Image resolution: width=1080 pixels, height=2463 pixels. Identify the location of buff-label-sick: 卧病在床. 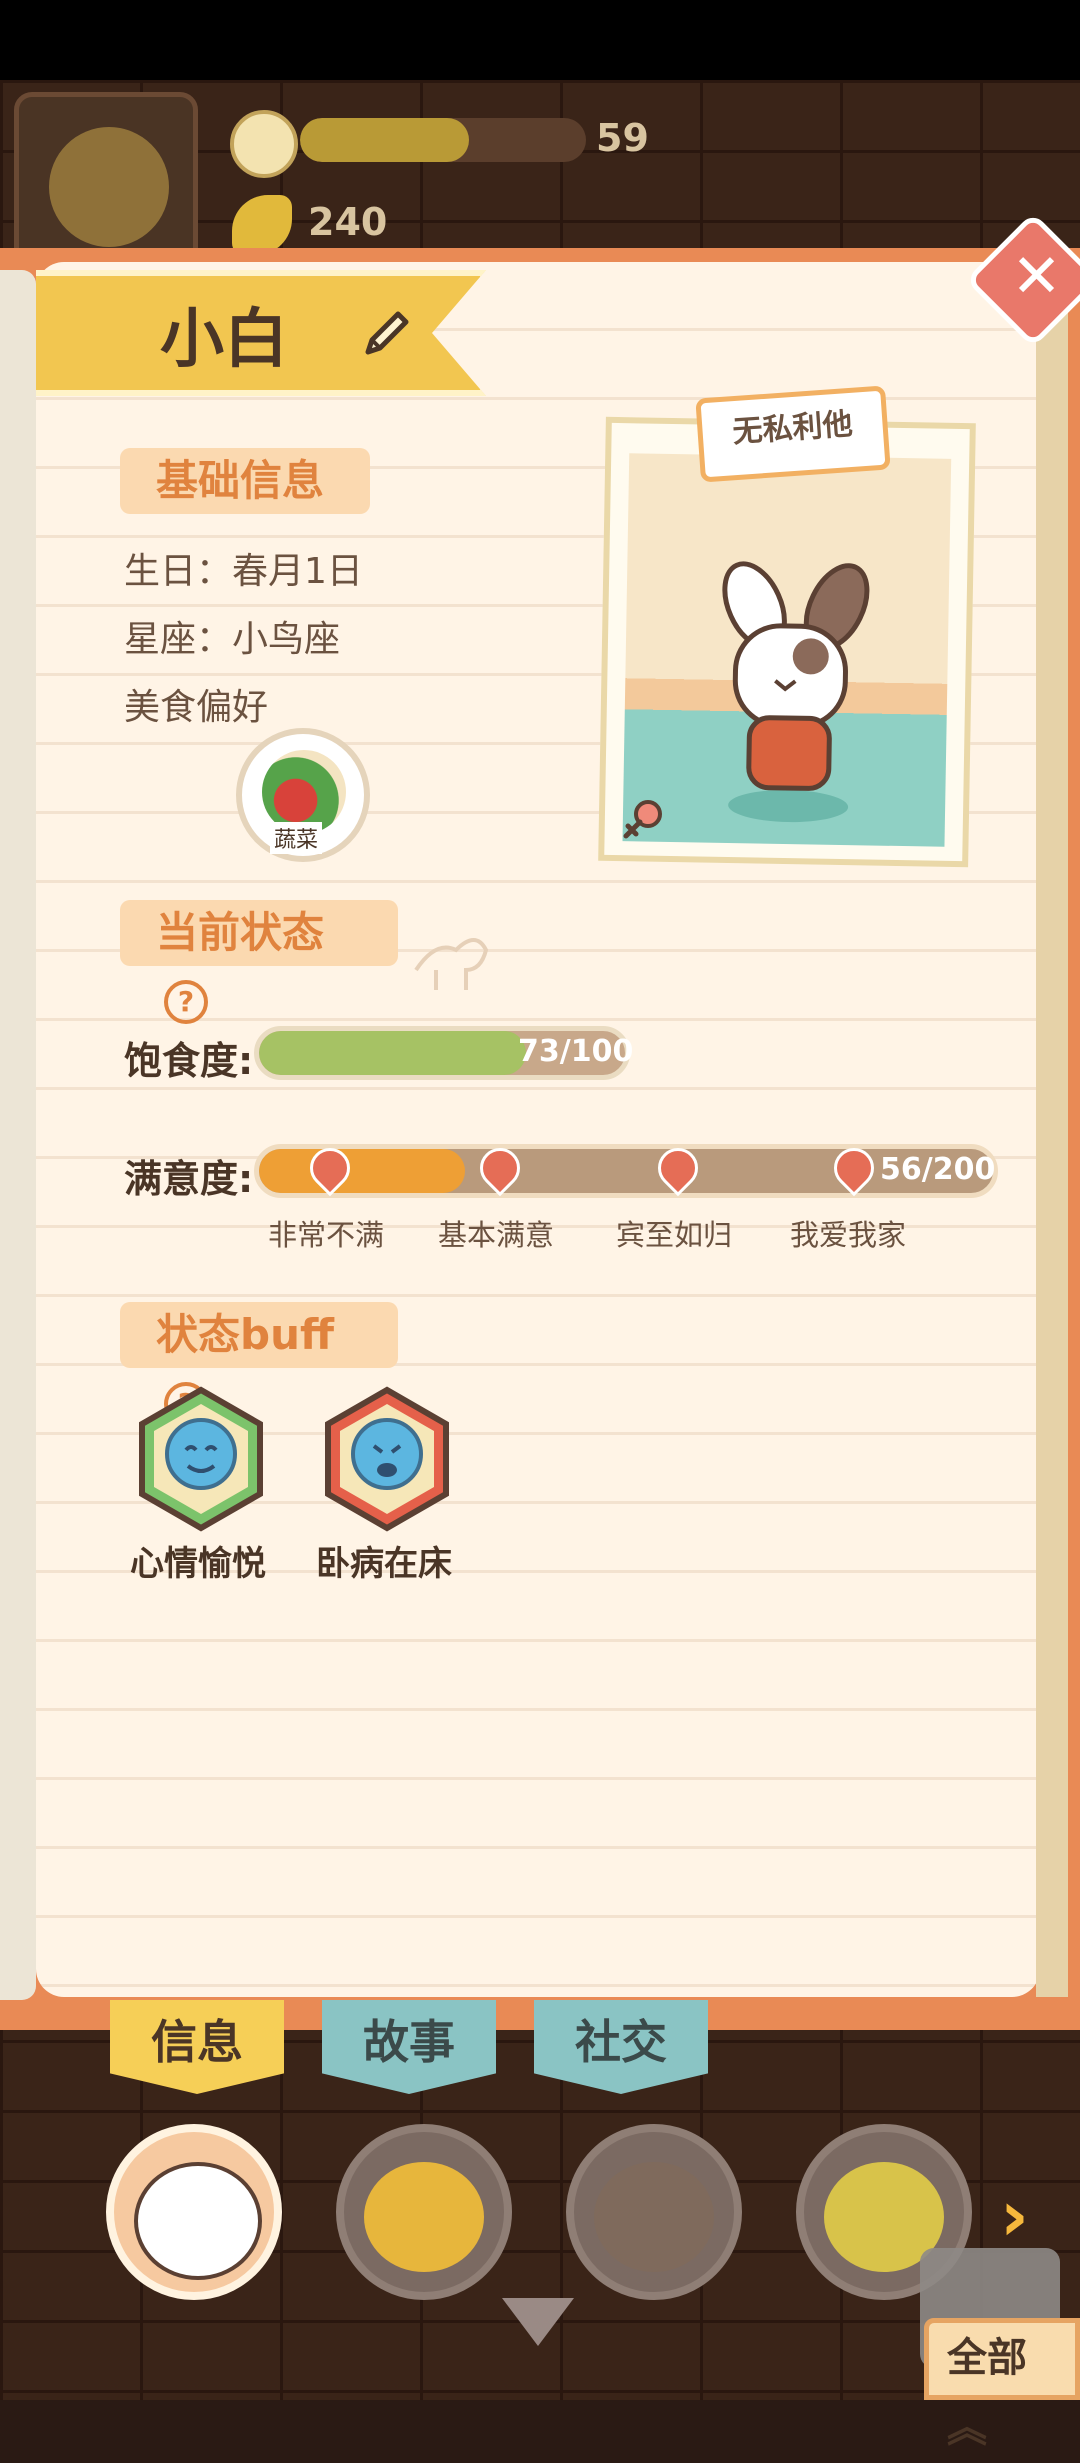
(384, 1564).